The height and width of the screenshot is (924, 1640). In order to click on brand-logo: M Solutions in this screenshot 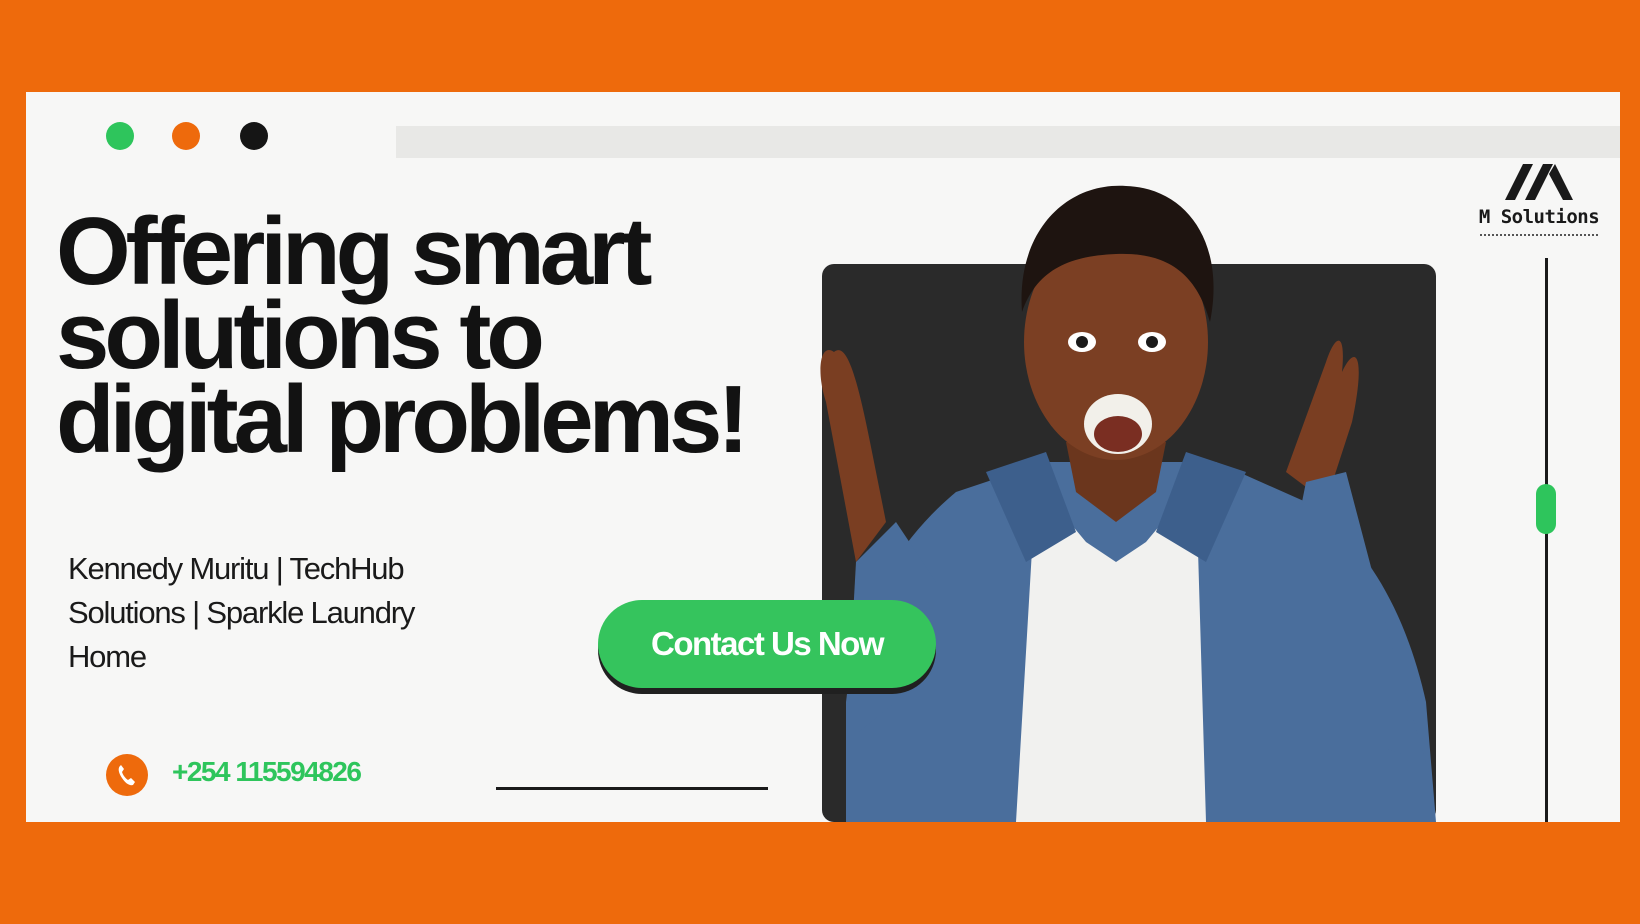, I will do `click(1539, 198)`.